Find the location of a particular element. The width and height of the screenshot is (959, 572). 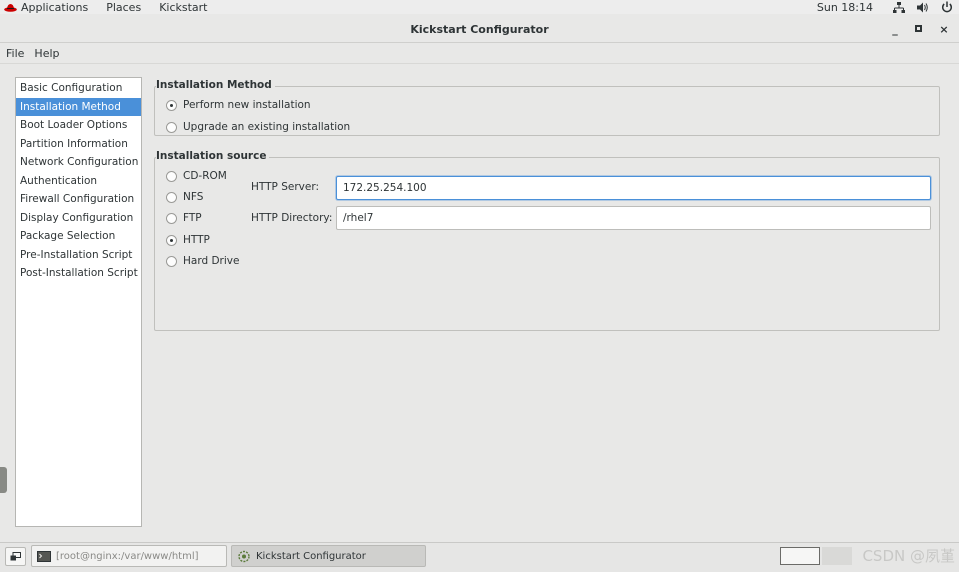

radio-hard-drive: Hard Drive is located at coordinates (202, 261).